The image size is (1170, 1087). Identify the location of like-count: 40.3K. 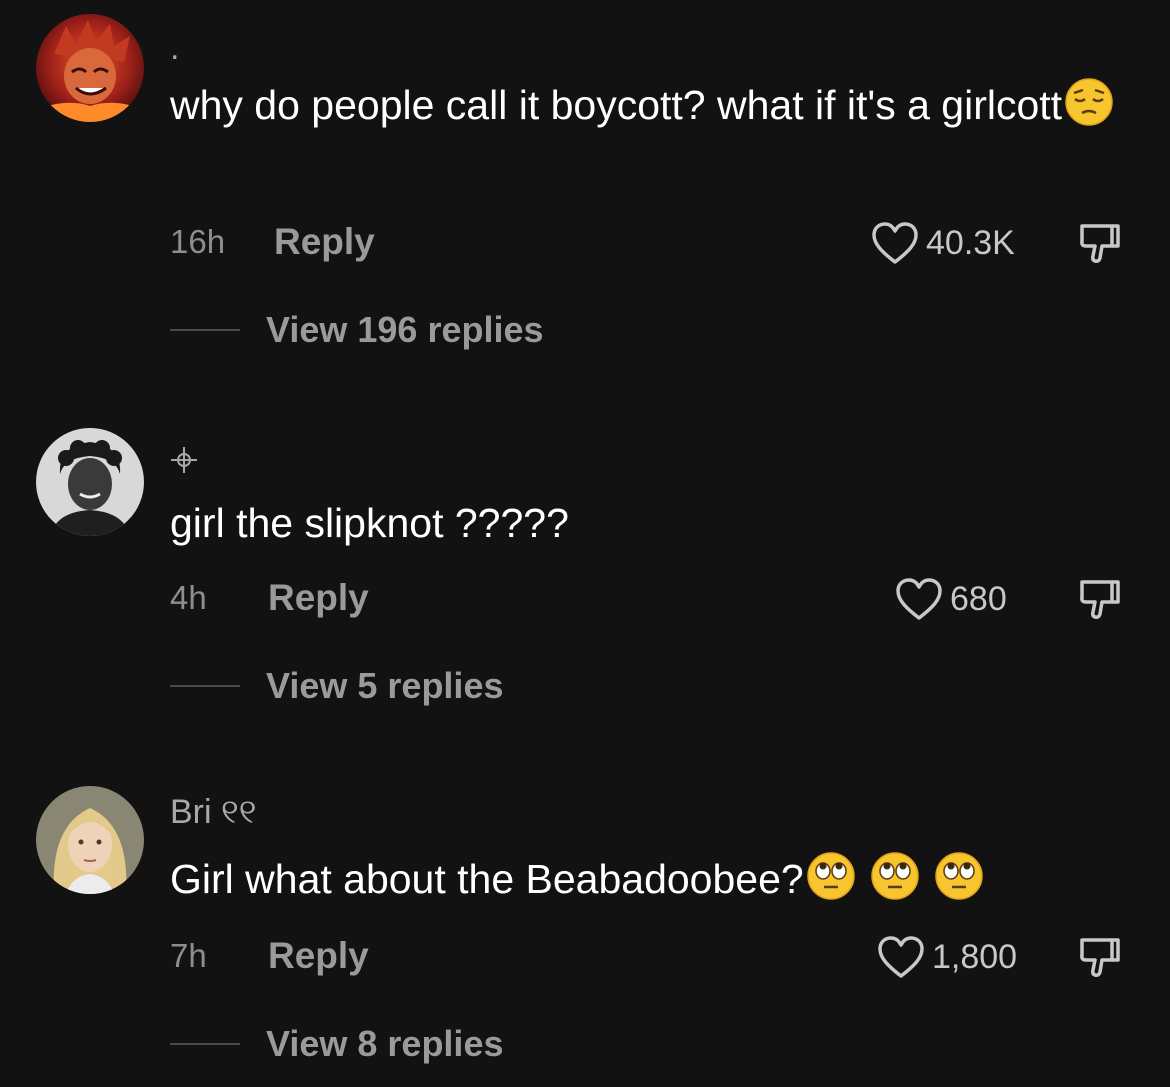
(970, 243).